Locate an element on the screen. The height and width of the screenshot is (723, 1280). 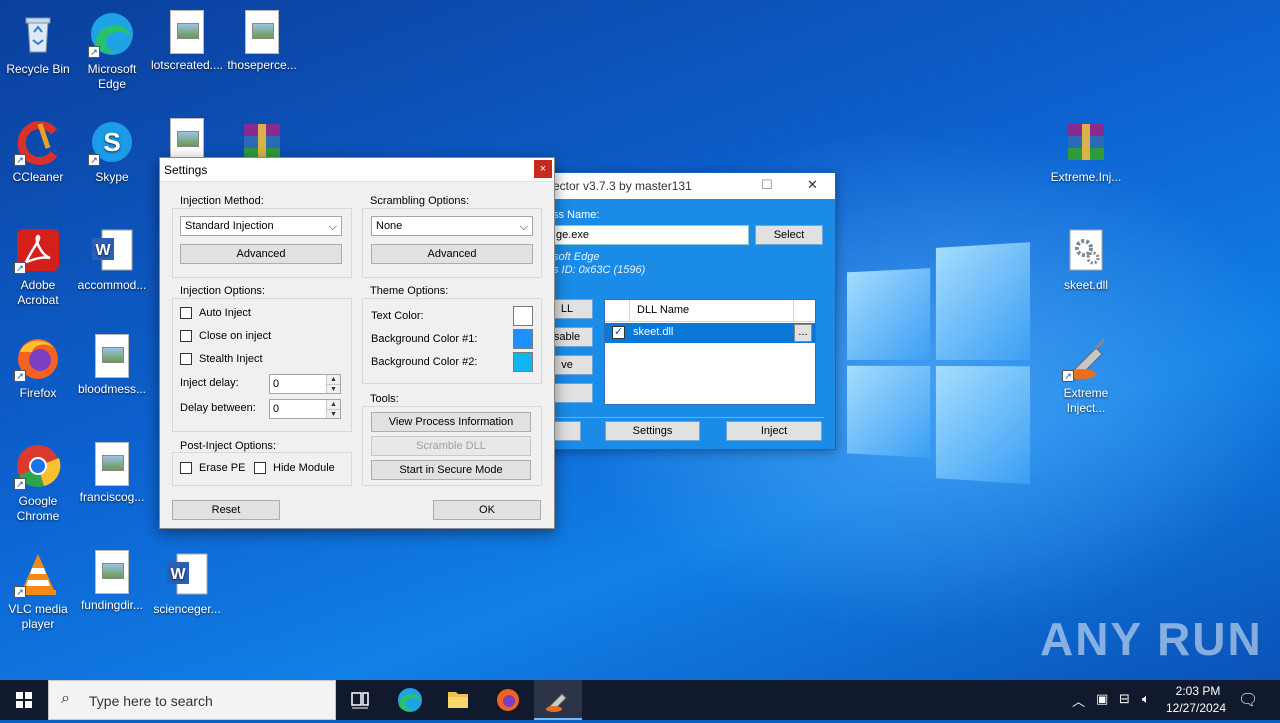
dll-row-checkbox: ✓ is located at coordinates (618, 332).